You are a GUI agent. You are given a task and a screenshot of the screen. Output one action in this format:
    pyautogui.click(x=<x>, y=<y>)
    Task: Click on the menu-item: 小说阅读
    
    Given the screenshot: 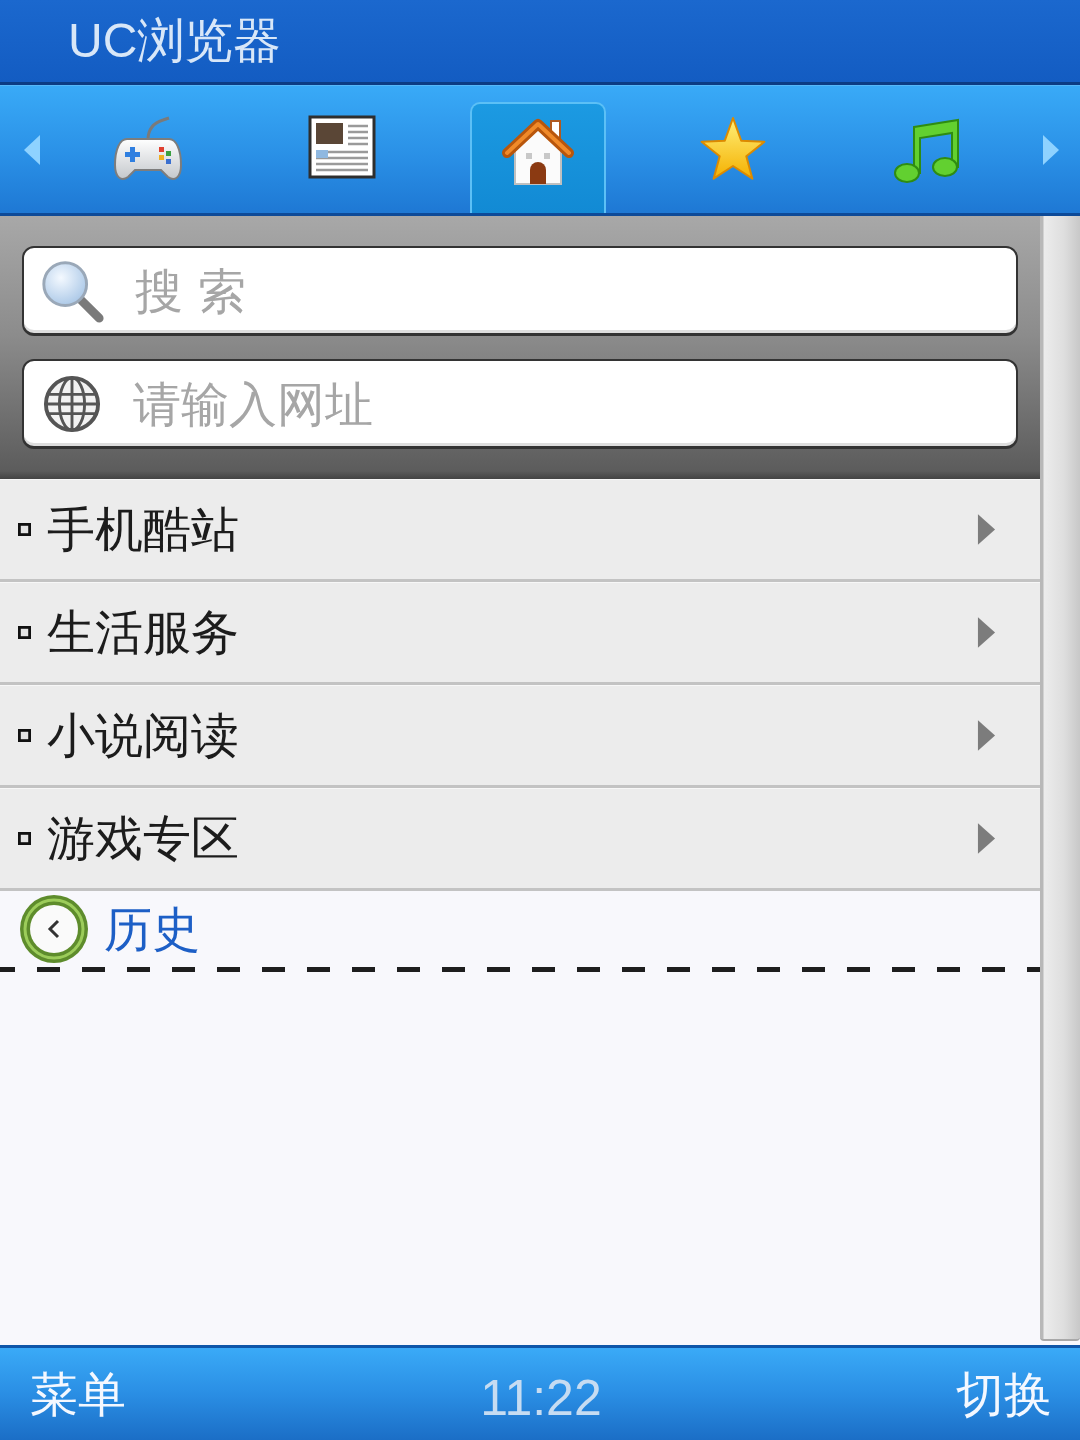 What is the action you would take?
    pyautogui.click(x=520, y=736)
    